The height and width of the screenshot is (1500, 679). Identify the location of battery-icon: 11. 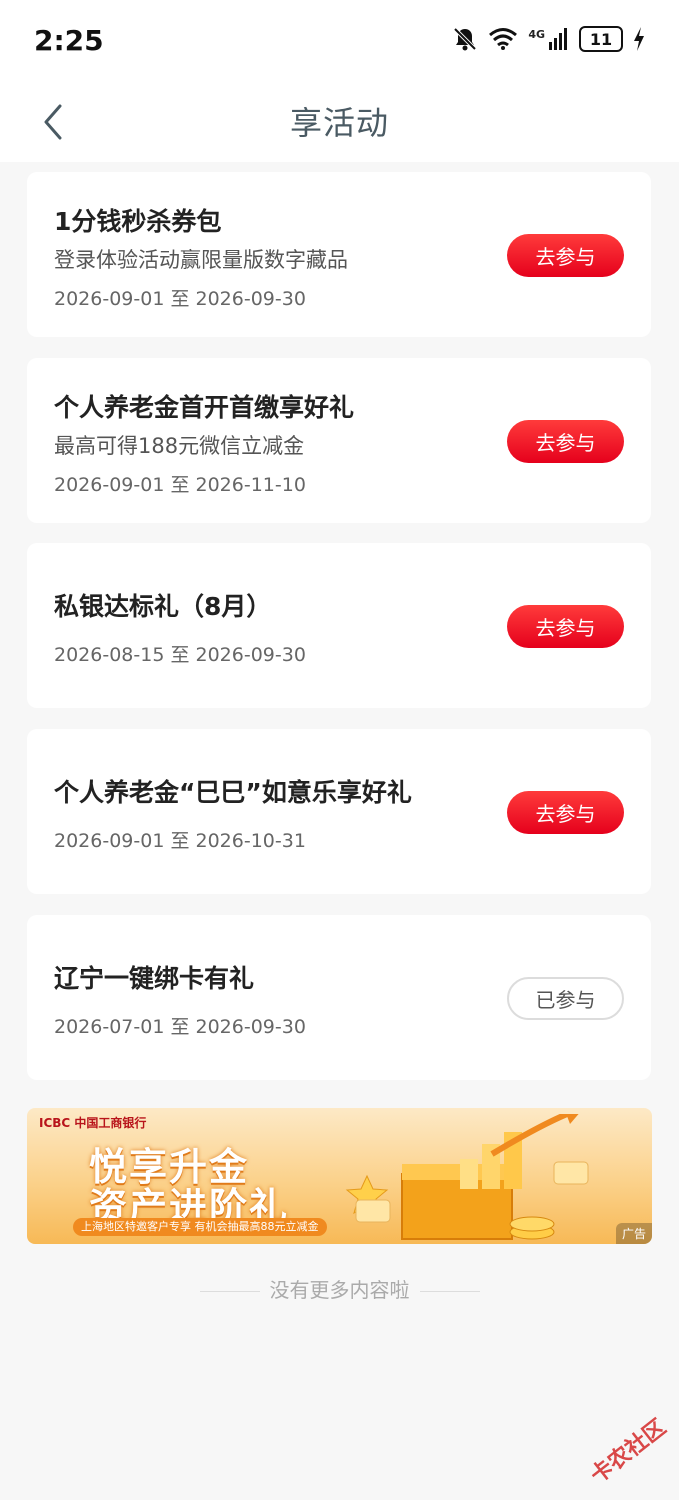
(601, 39).